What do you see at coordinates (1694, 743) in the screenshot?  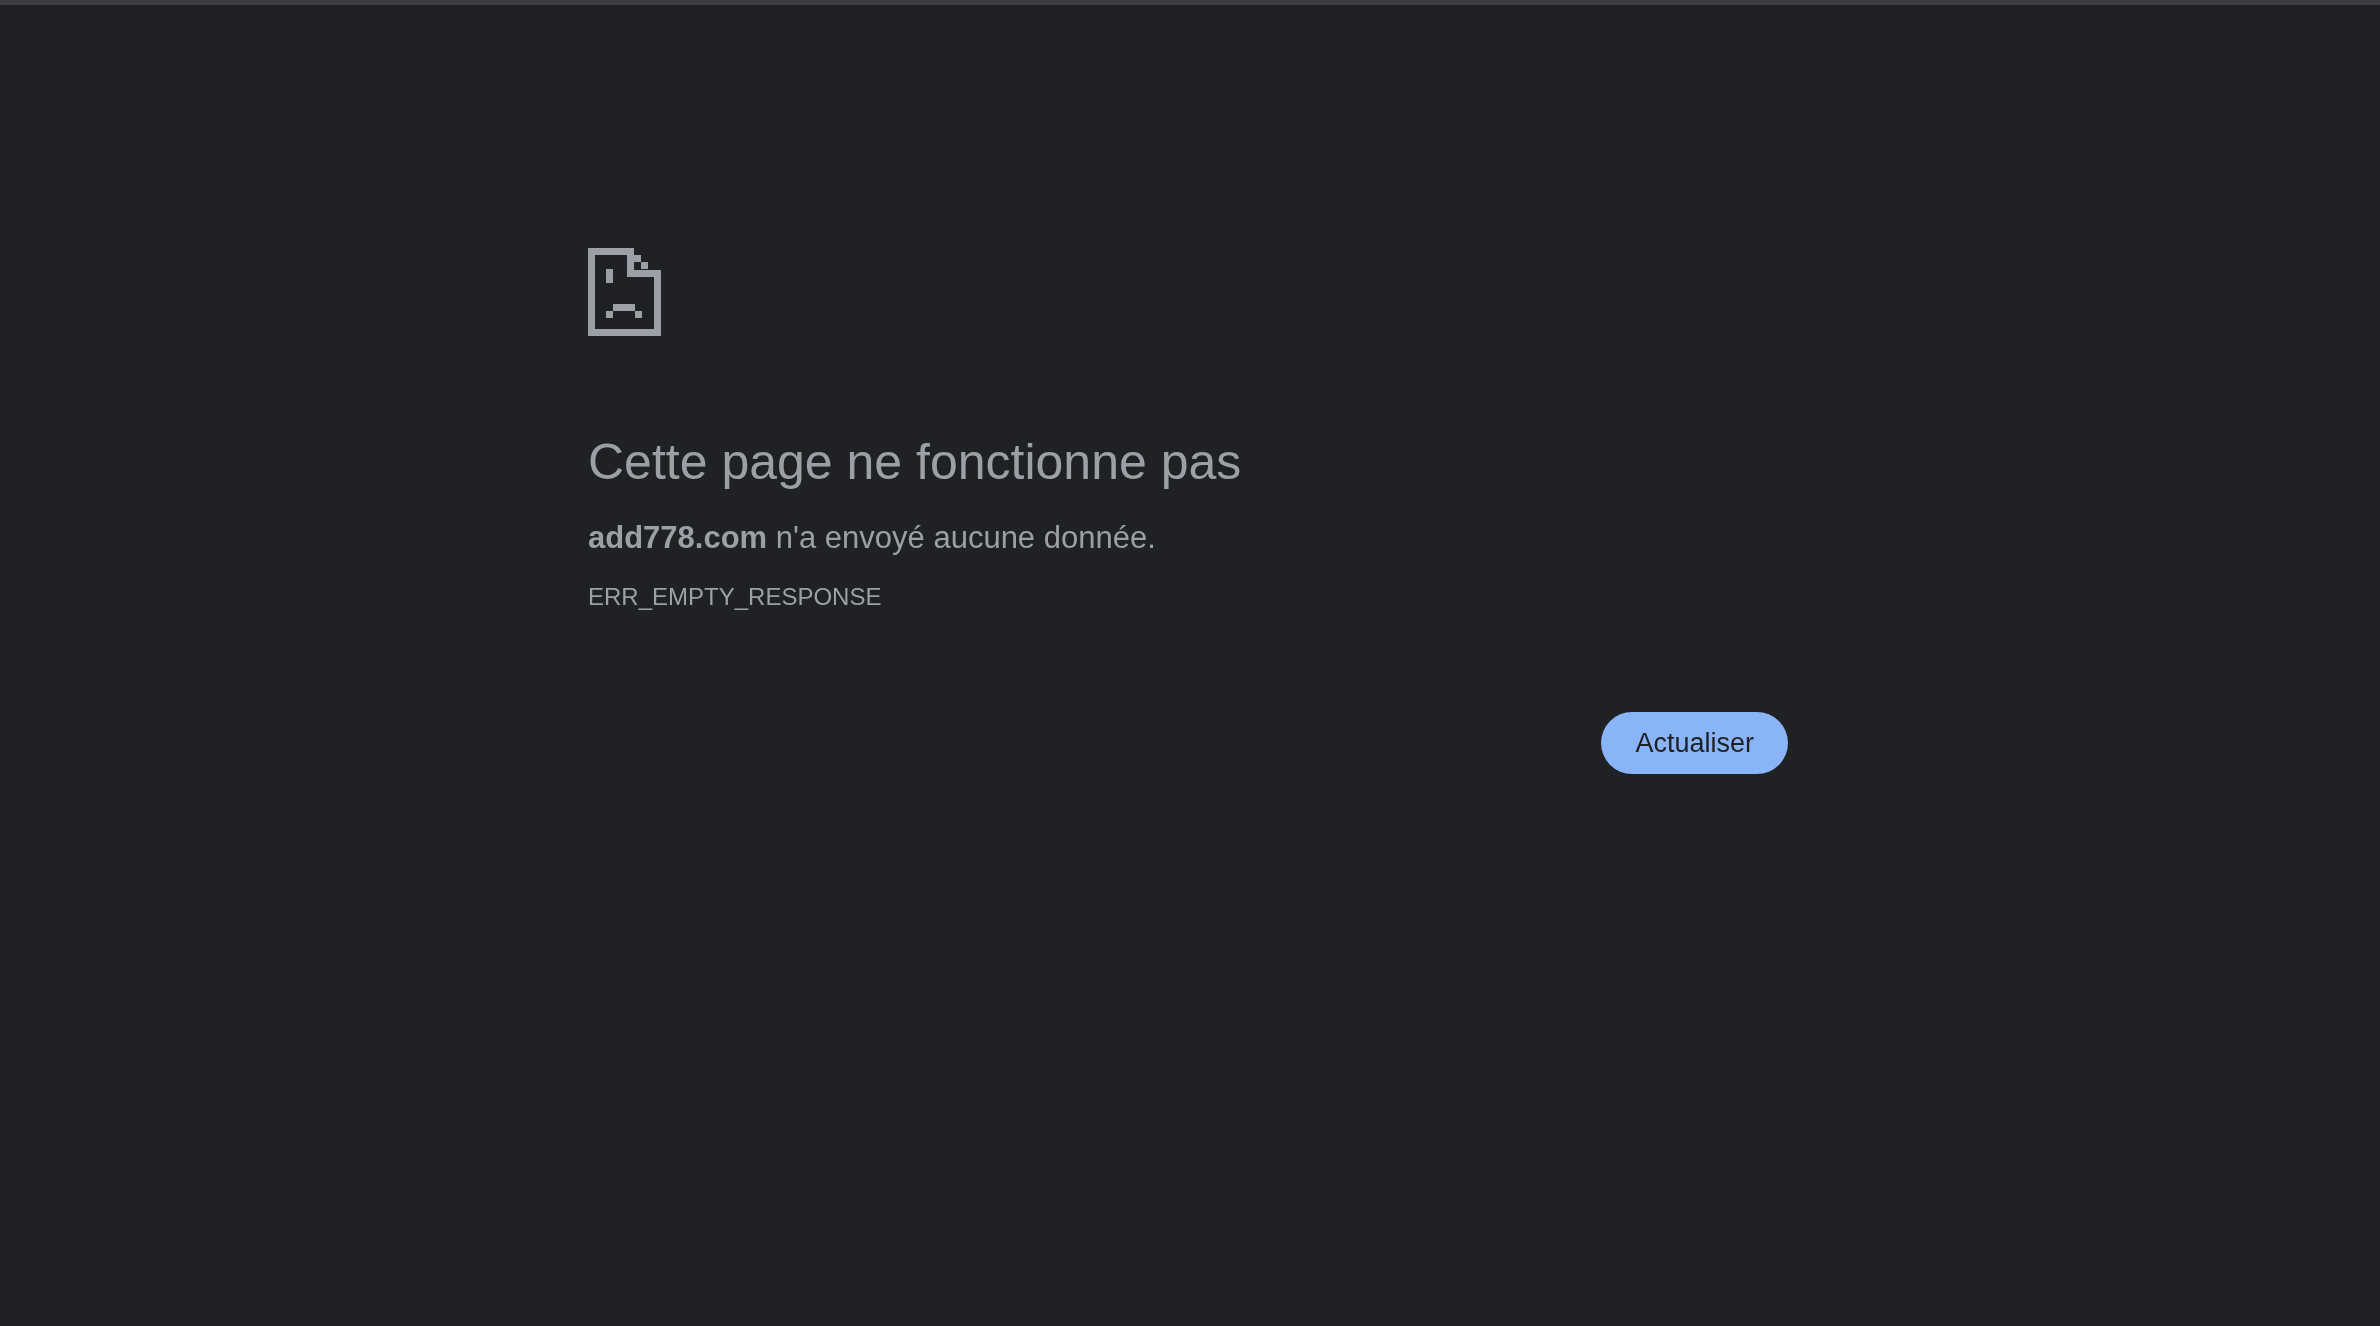 I see `reload-button: Actualiser` at bounding box center [1694, 743].